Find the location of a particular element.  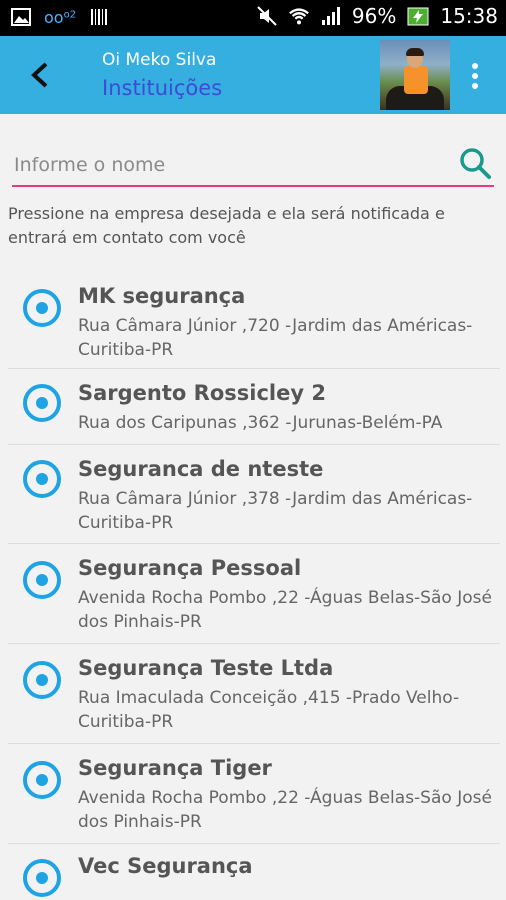

image-icon is located at coordinates (21, 17).